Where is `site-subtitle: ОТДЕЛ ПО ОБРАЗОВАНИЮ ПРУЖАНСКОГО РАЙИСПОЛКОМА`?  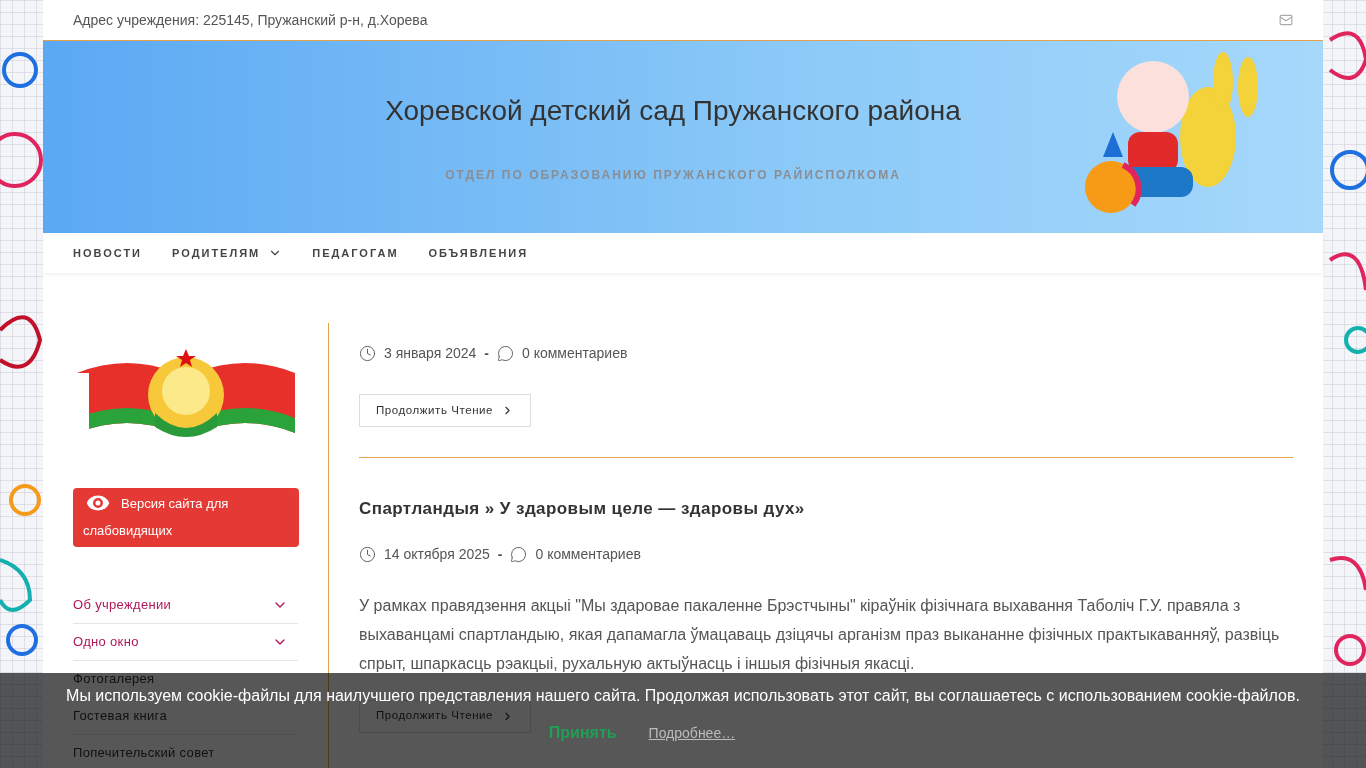 site-subtitle: ОТДЕЛ ПО ОБРАЗОВАНИЮ ПРУЖАНСКОГО РАЙИСПОЛКОМА is located at coordinates (673, 175).